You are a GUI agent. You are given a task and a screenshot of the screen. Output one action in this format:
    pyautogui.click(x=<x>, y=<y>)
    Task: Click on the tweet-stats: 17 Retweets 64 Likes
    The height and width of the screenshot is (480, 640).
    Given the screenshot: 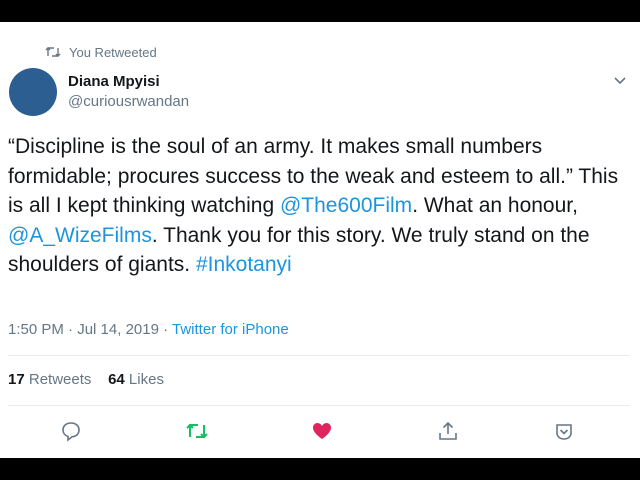 What is the action you would take?
    pyautogui.click(x=86, y=380)
    